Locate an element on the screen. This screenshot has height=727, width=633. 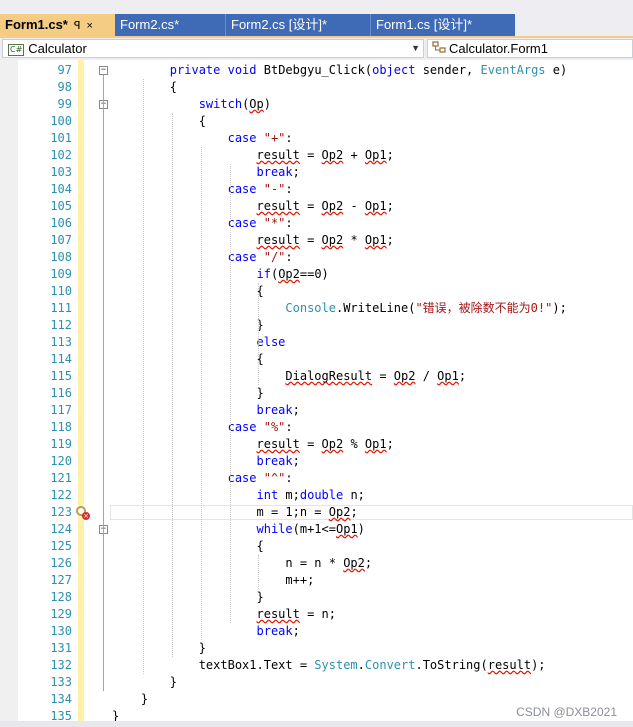
code-line: else is located at coordinates (199, 342).